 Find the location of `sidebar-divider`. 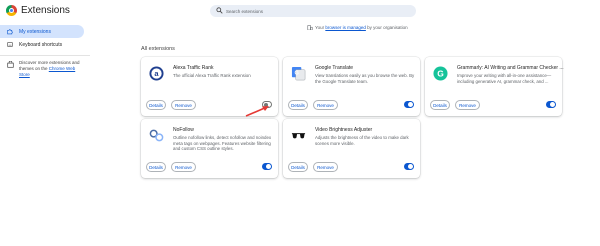

sidebar-divider is located at coordinates (45, 55).